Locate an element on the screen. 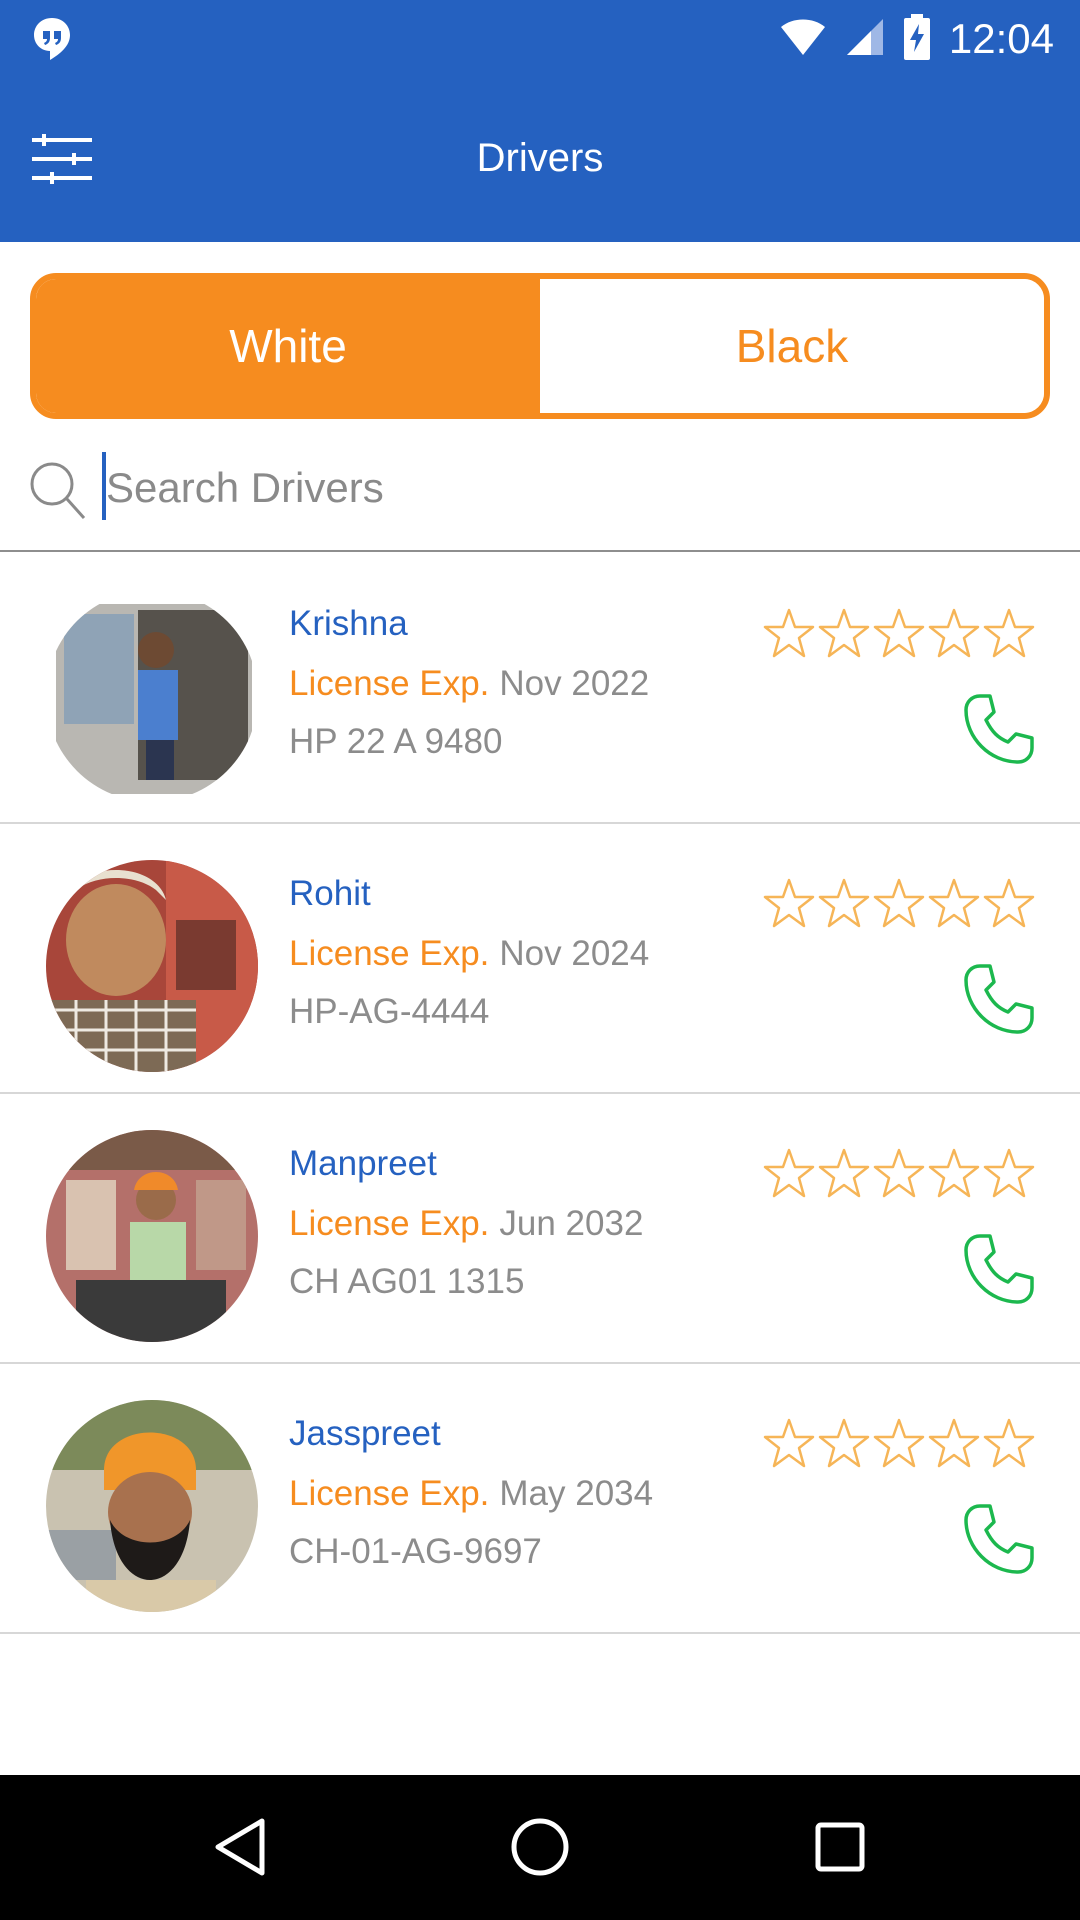  driver-name: Rohit is located at coordinates (330, 893).